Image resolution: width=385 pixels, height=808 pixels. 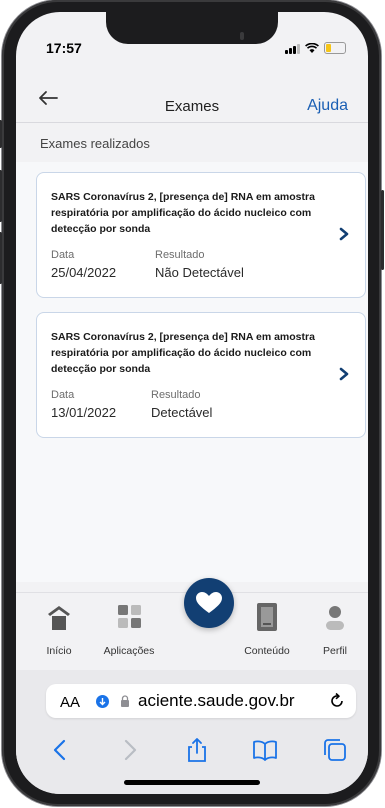 I want to click on mute-switch, so click(x=1, y=134).